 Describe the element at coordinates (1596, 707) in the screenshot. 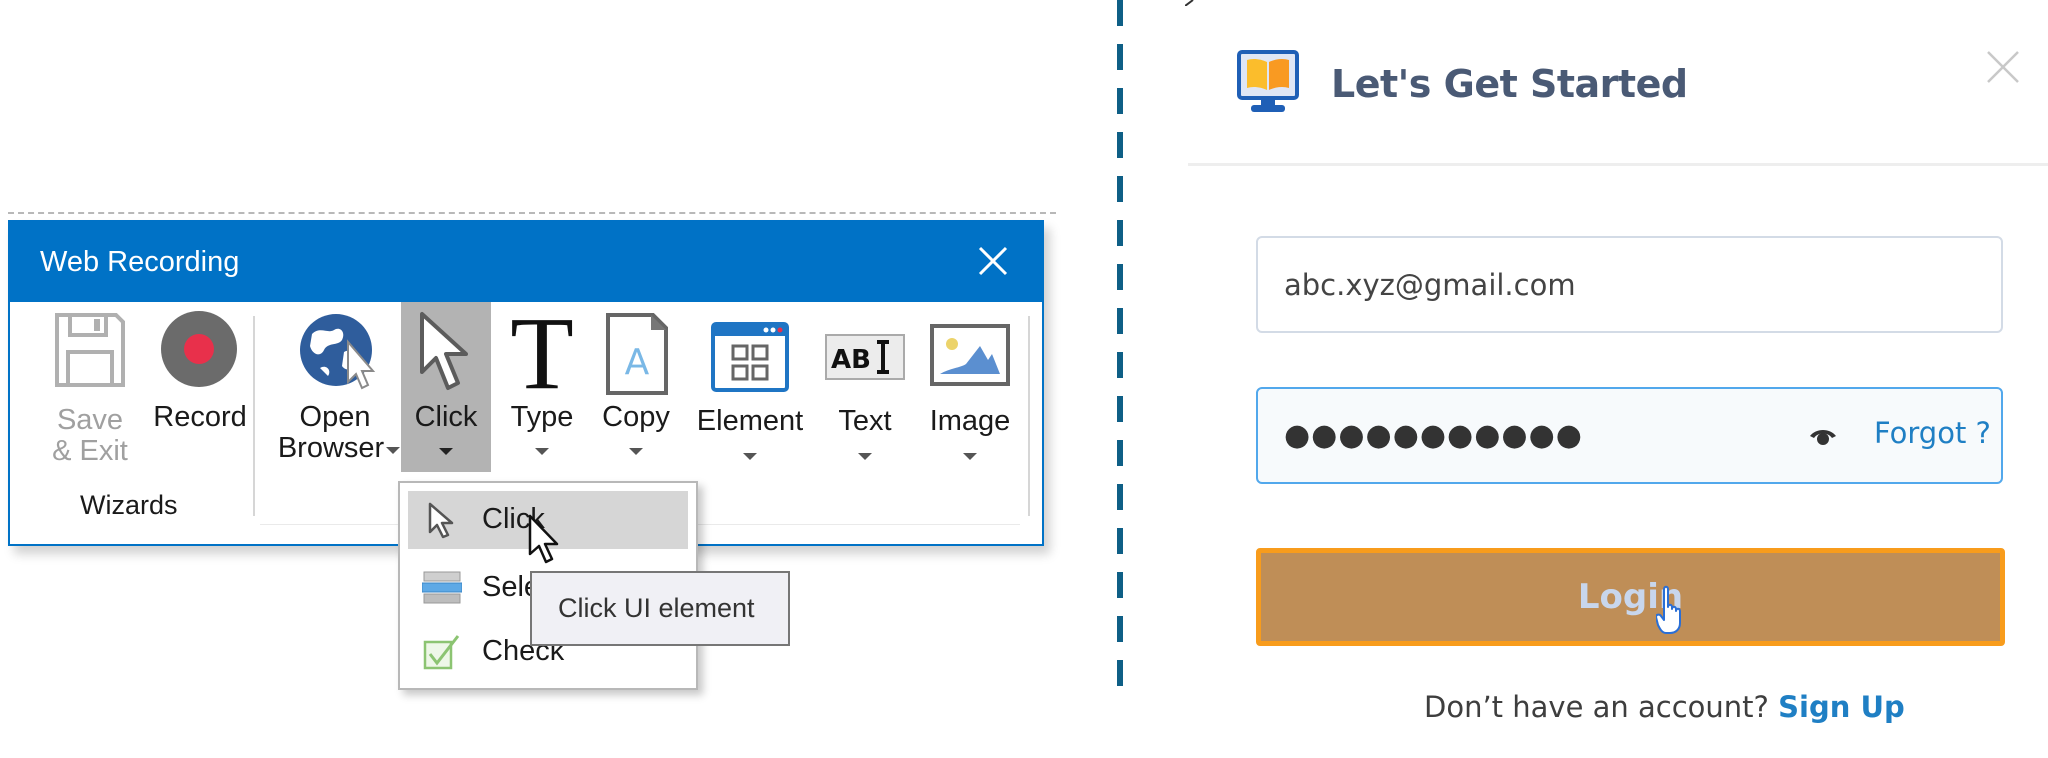

I see `signup-prompt: Don’t have an account?` at that location.